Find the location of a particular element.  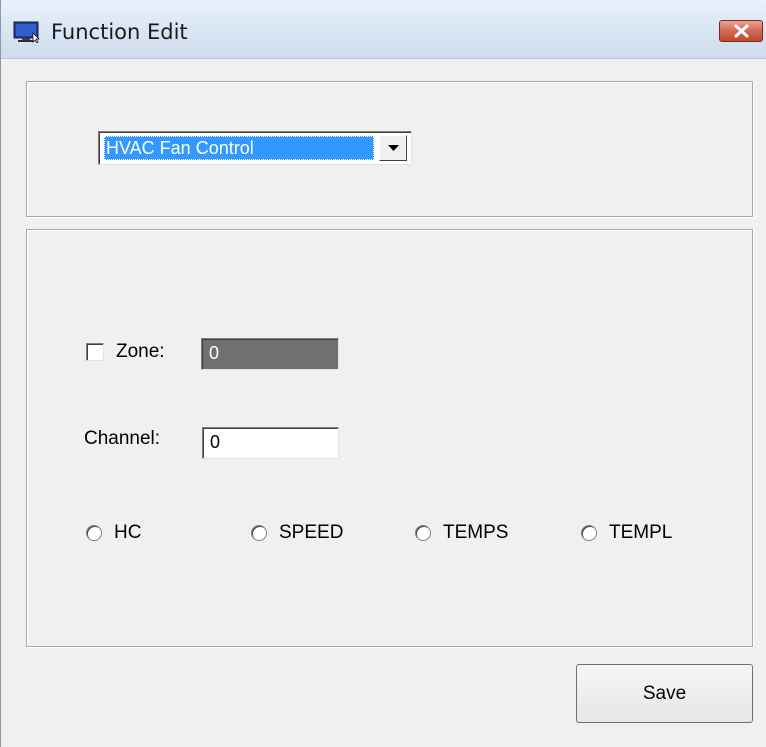

close-icon is located at coordinates (741, 31).